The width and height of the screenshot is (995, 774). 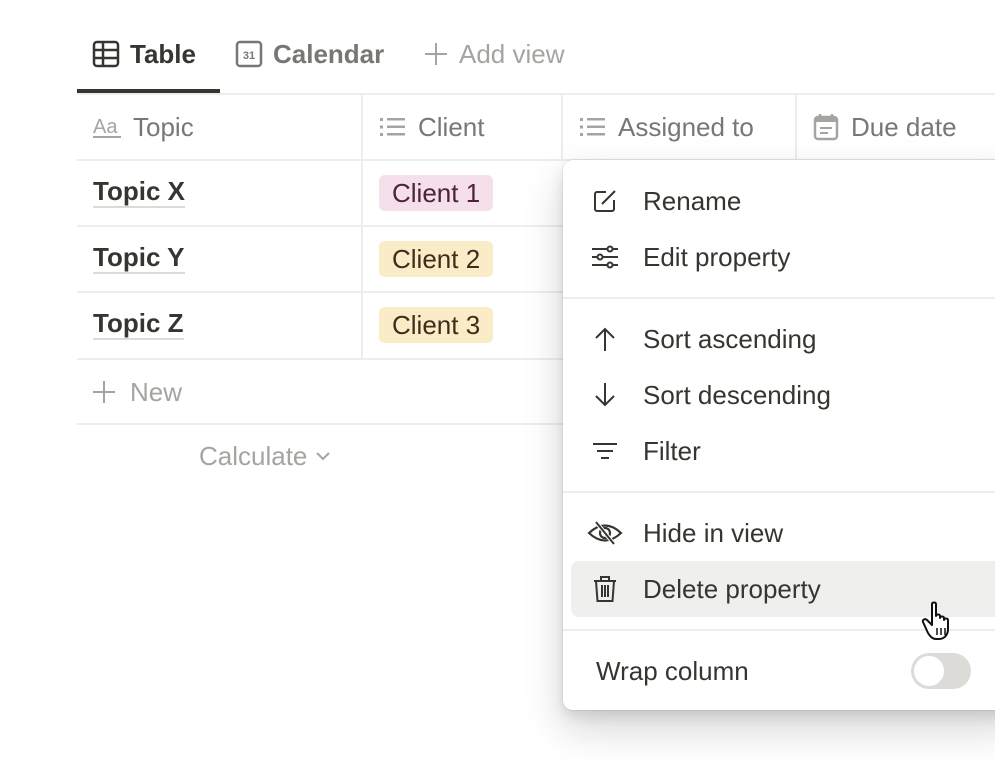 I want to click on column-header-topic: Aa Topic, so click(x=143, y=127).